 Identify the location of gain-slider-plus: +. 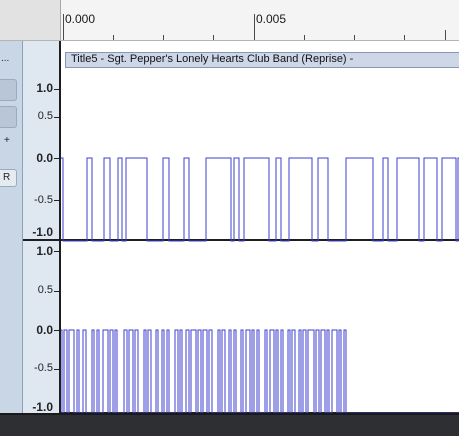
(7, 140).